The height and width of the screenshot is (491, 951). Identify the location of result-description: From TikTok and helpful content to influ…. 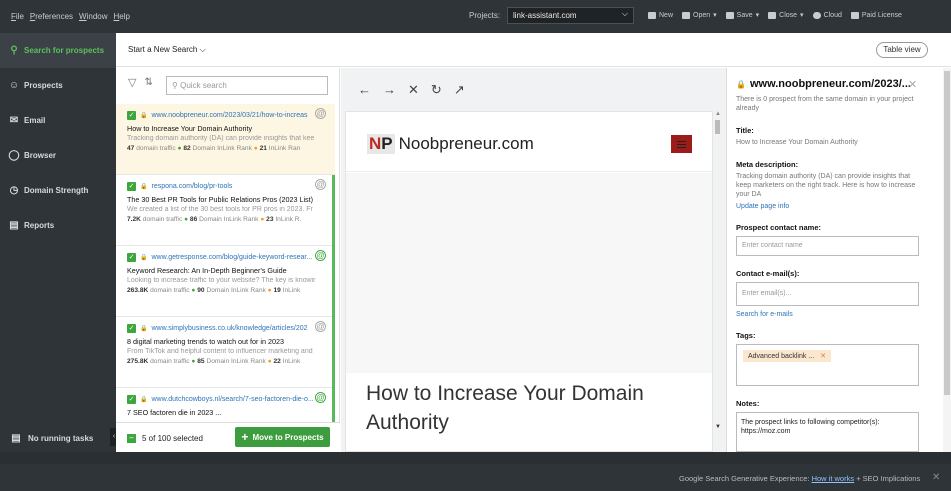
(220, 351).